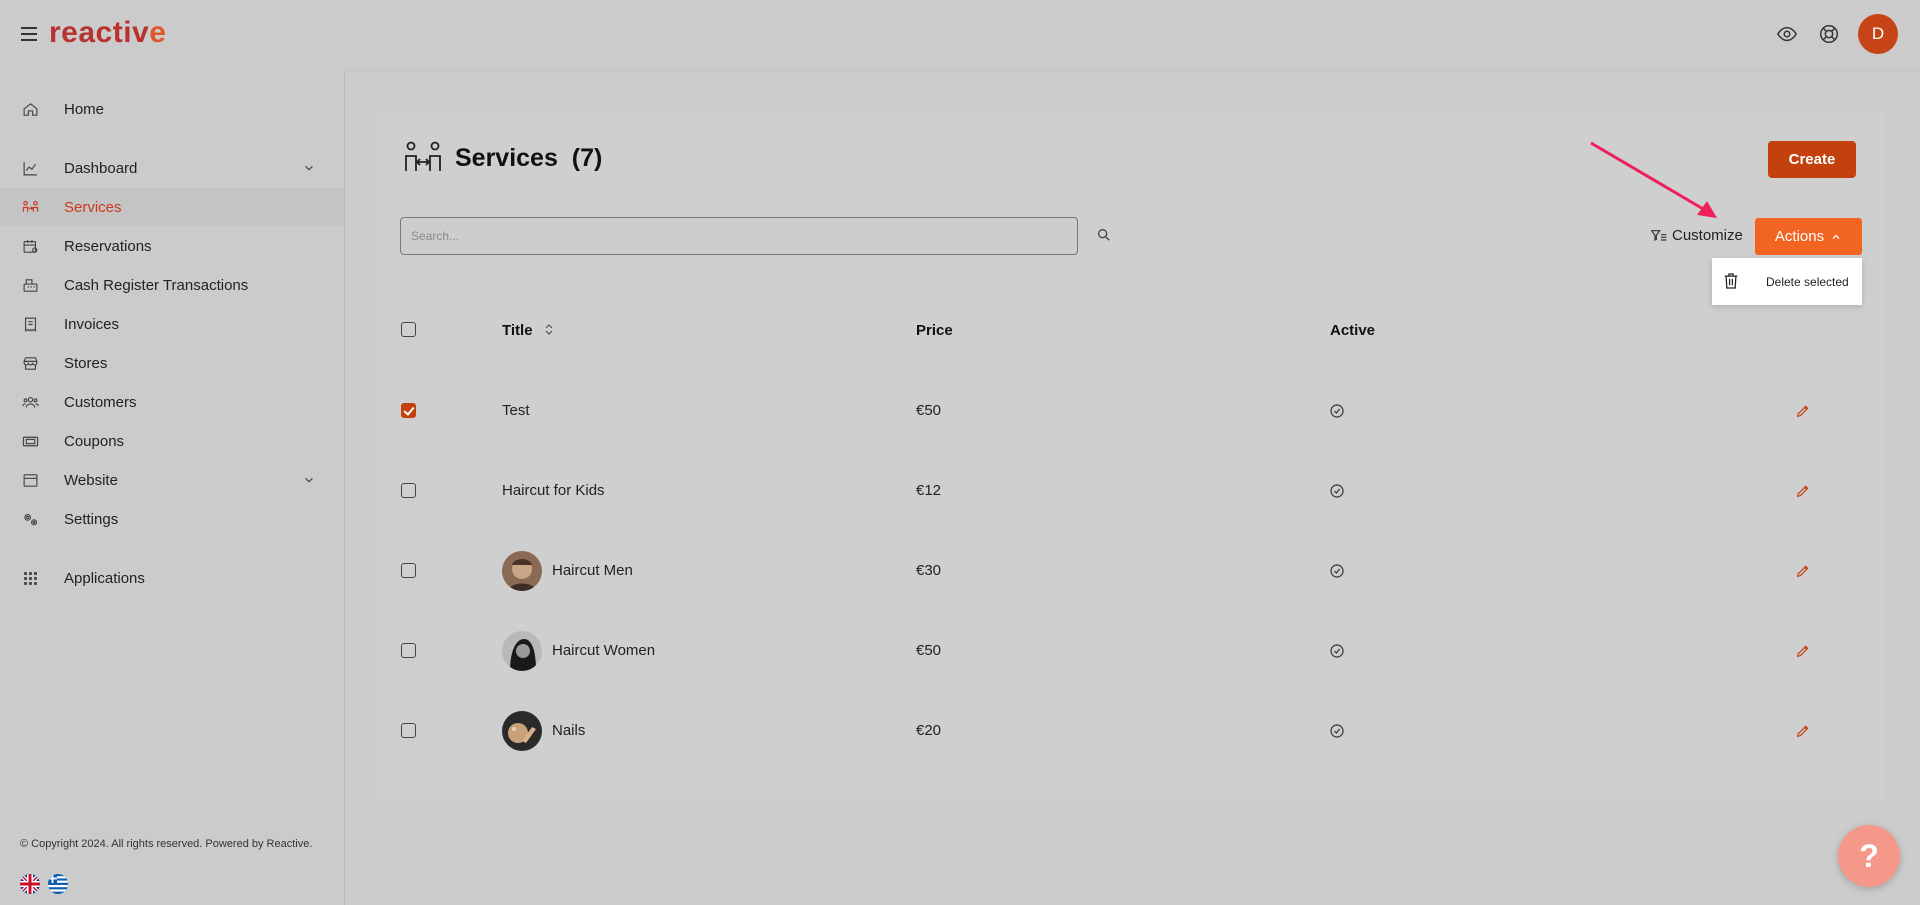 This screenshot has width=1920, height=905. Describe the element at coordinates (1653, 179) in the screenshot. I see `annotation-arrow` at that location.